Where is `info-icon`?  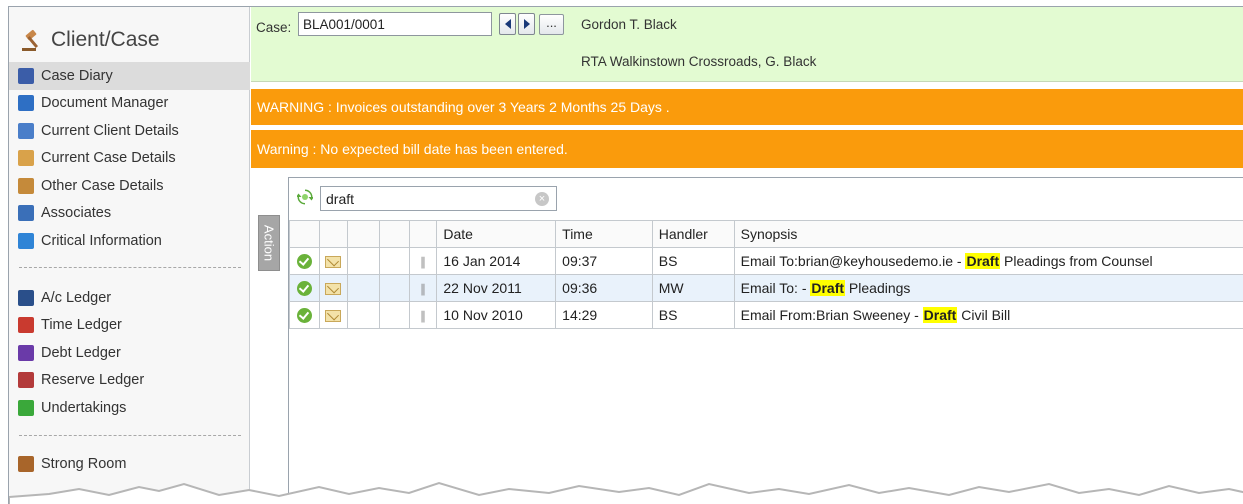 info-icon is located at coordinates (26, 240).